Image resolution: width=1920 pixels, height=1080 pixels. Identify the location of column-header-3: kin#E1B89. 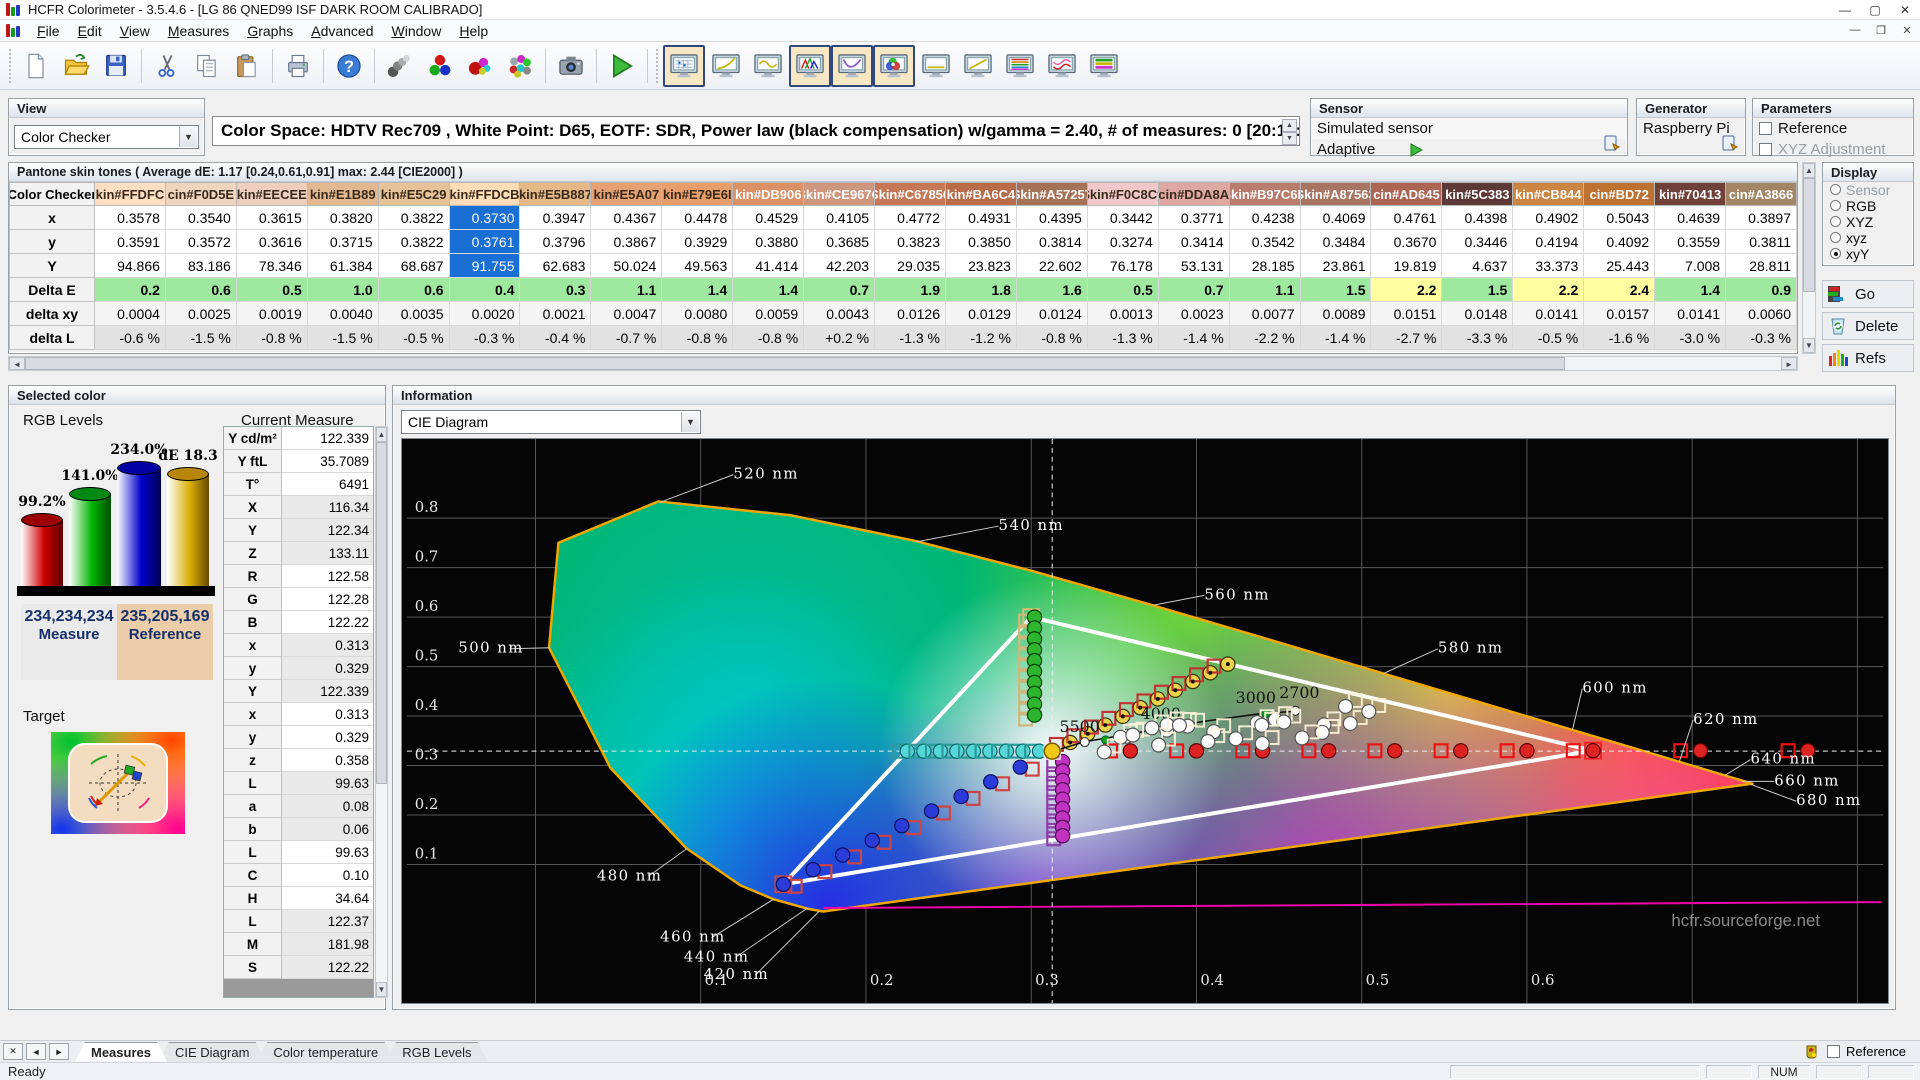
(343, 194).